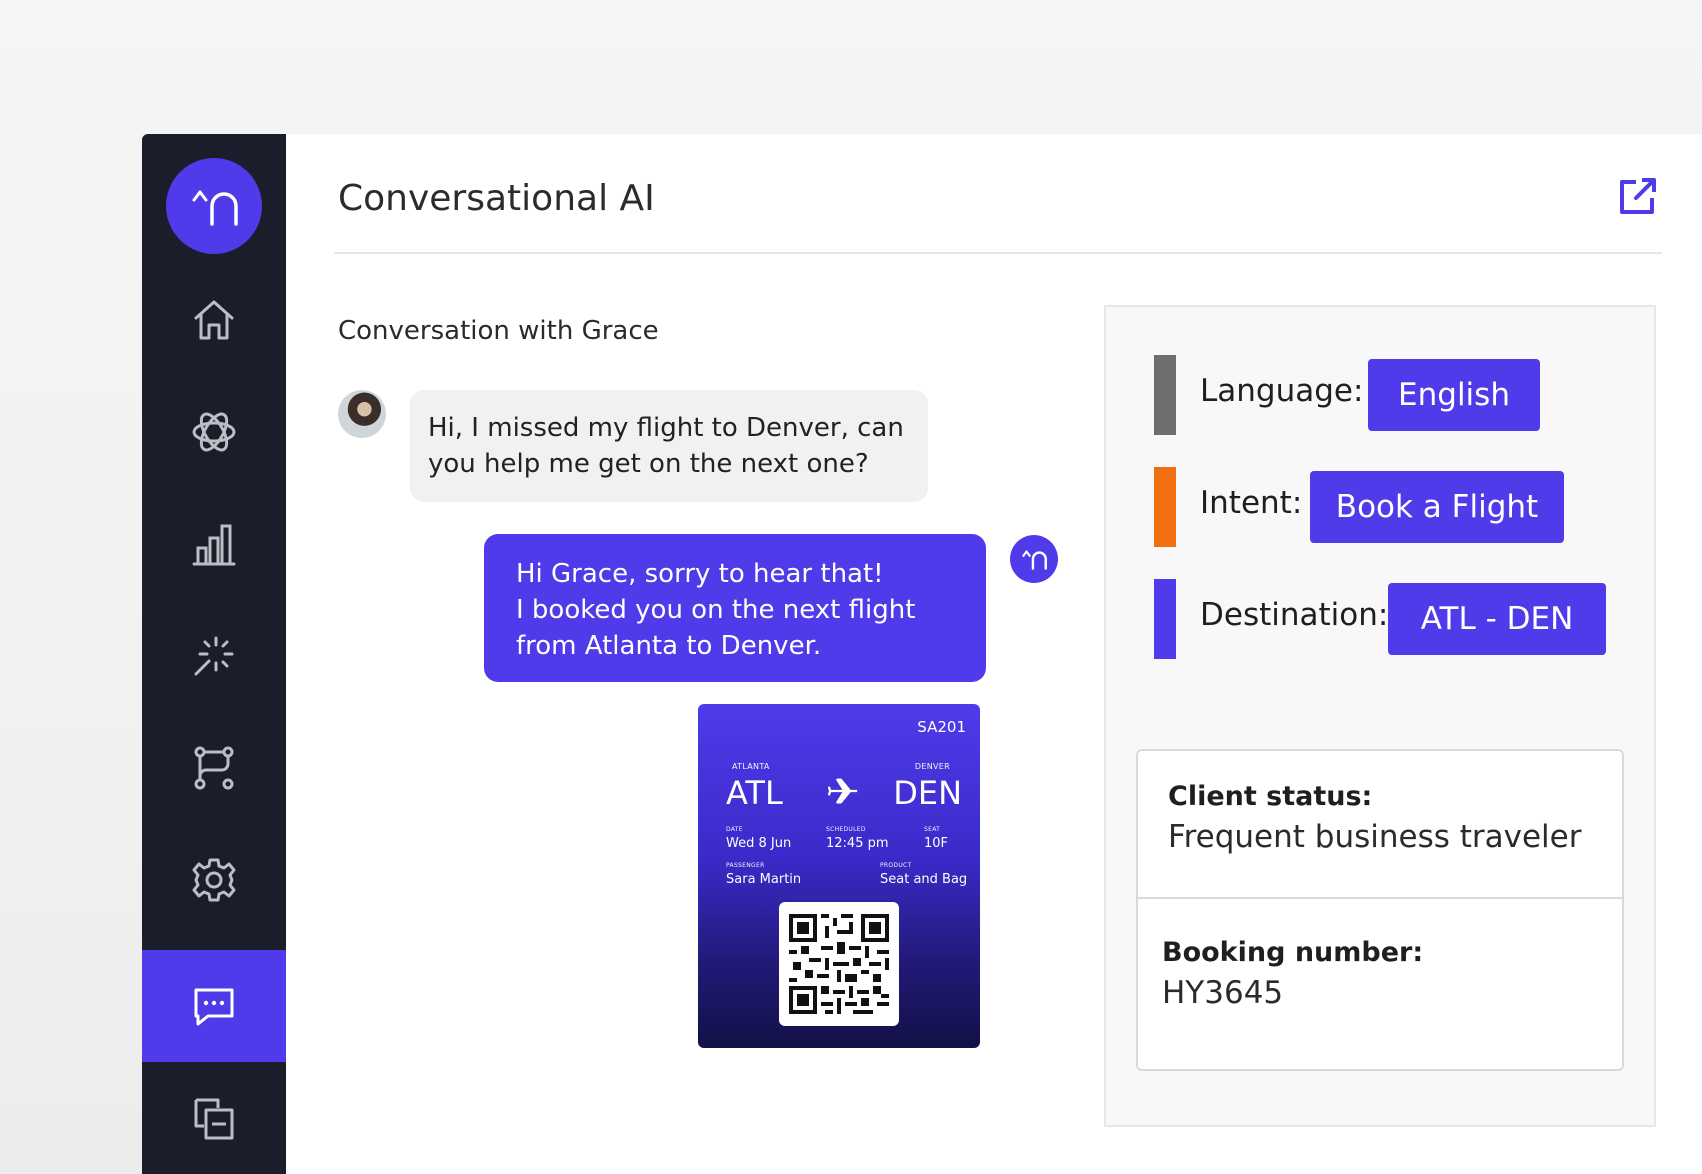  I want to click on bar-chart-icon, so click(214, 545).